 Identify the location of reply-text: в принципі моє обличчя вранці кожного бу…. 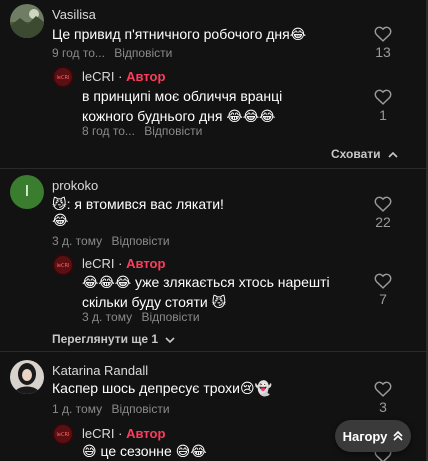
(182, 106).